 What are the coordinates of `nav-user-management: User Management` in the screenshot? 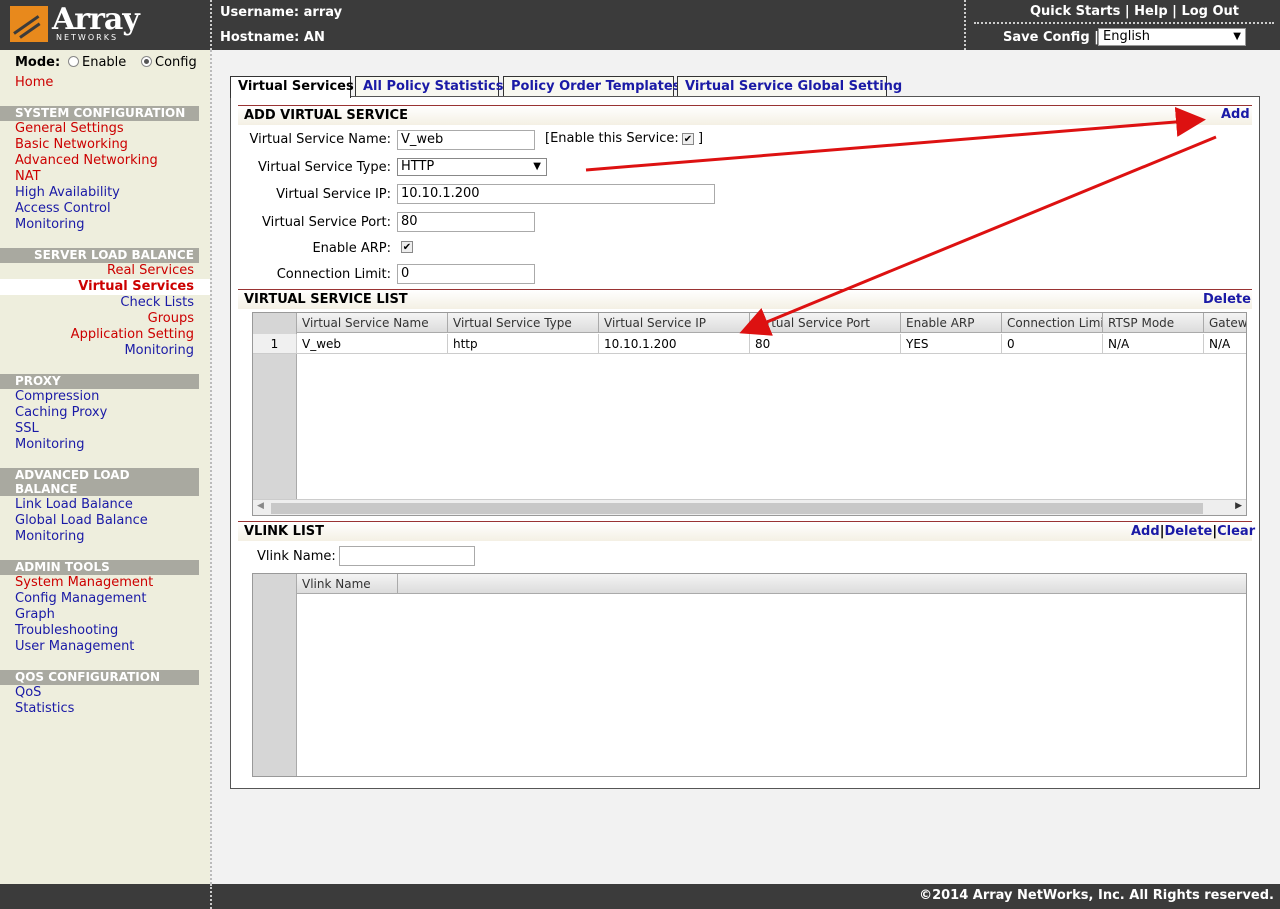 It's located at (74, 646).